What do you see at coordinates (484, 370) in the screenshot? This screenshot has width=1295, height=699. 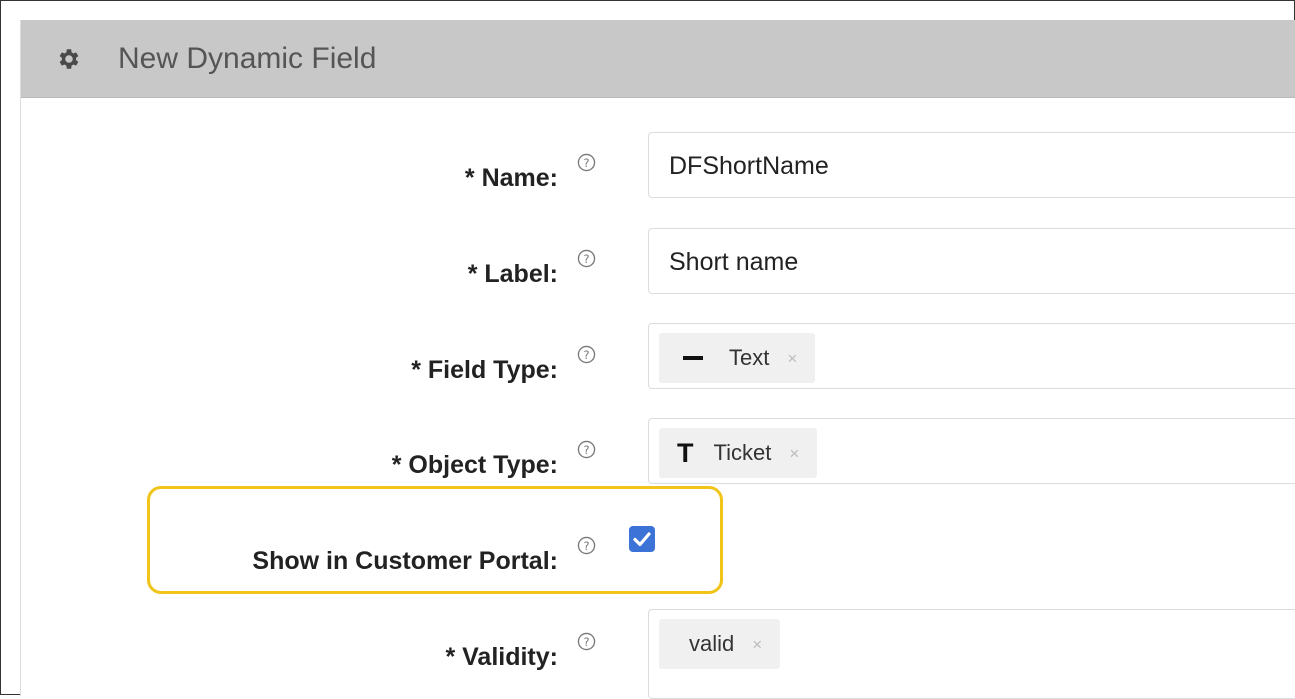 I see `field-type-label: * Field Type:` at bounding box center [484, 370].